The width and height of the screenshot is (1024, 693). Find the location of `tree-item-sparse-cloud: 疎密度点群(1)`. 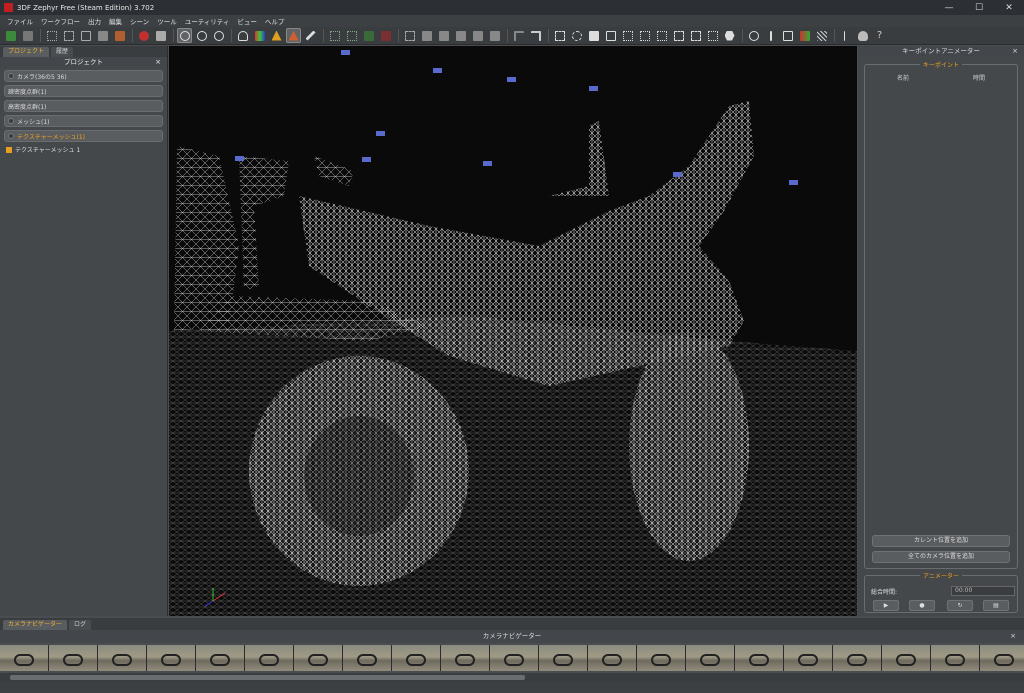

tree-item-sparse-cloud: 疎密度点群(1) is located at coordinates (83, 91).